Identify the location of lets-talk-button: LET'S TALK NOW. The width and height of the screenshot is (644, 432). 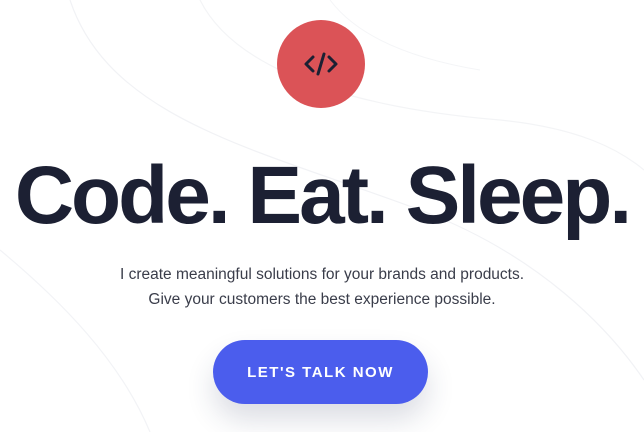
(320, 372).